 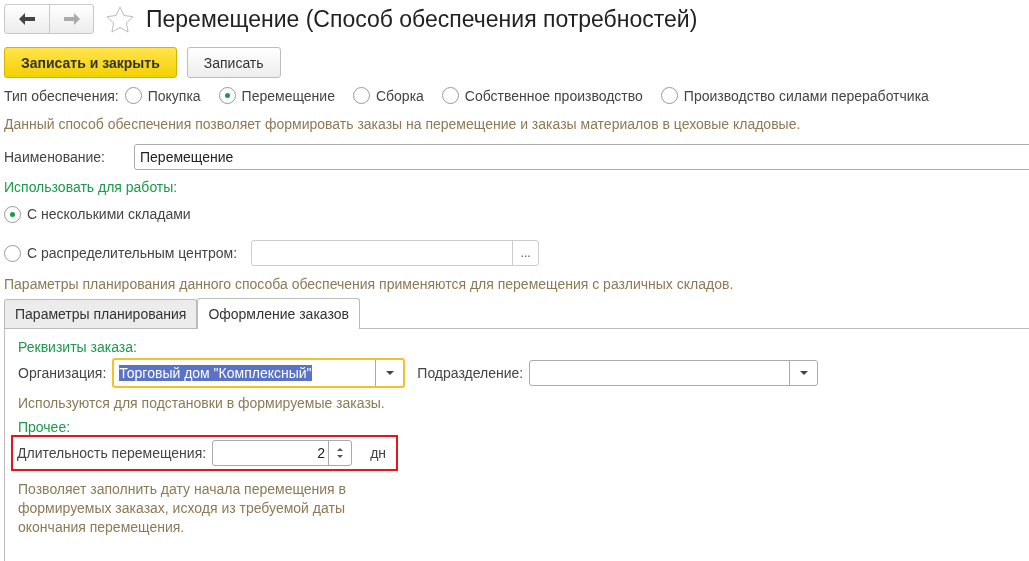 I want to click on radio-label: Покупка, so click(x=174, y=95).